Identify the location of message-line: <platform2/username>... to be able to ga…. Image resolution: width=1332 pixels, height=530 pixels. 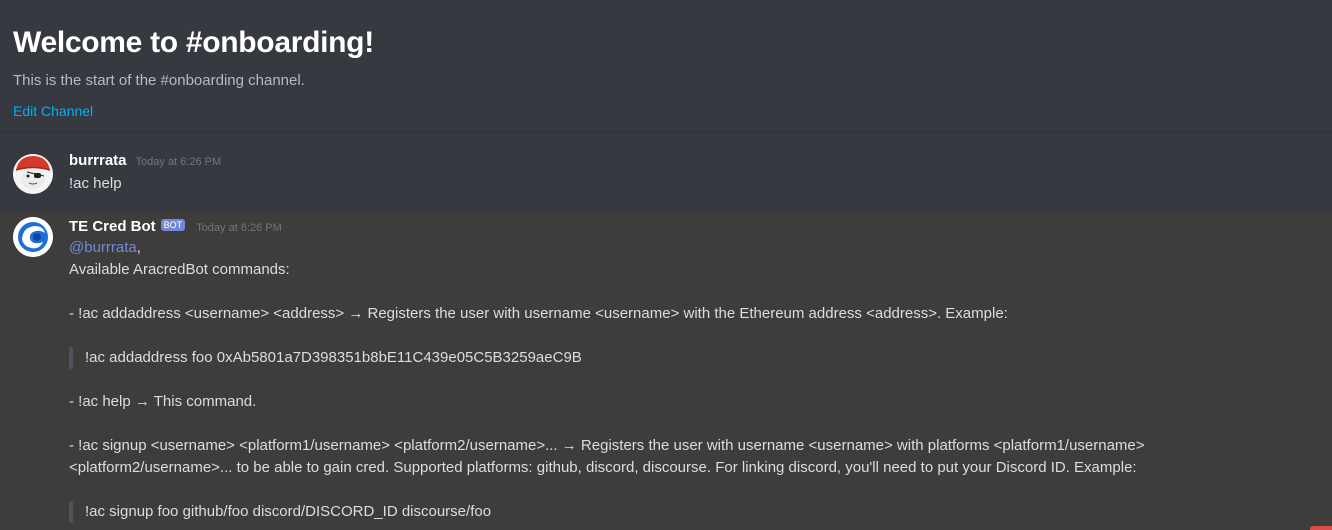
(603, 467).